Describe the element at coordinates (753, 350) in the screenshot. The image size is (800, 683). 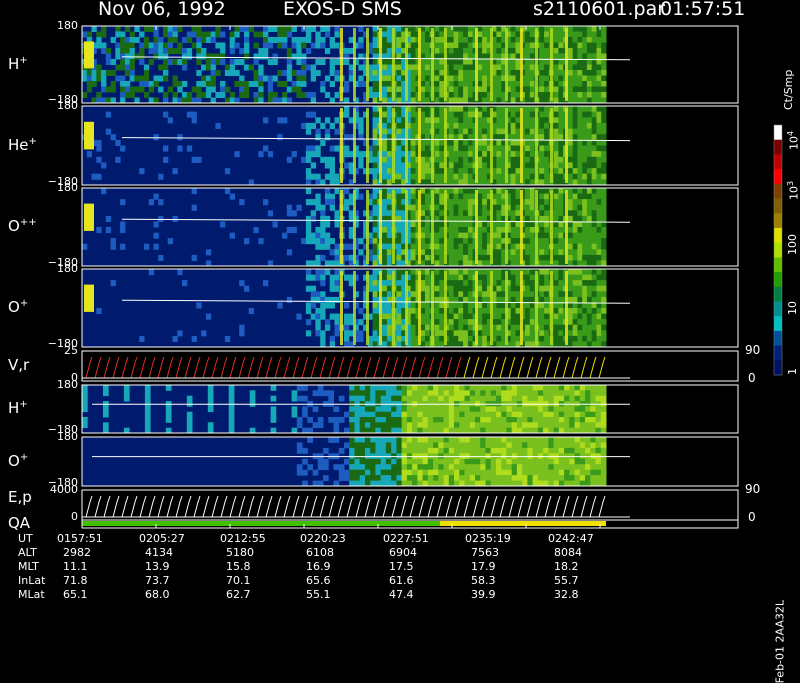
I see `rtick-top-vr: 90` at that location.